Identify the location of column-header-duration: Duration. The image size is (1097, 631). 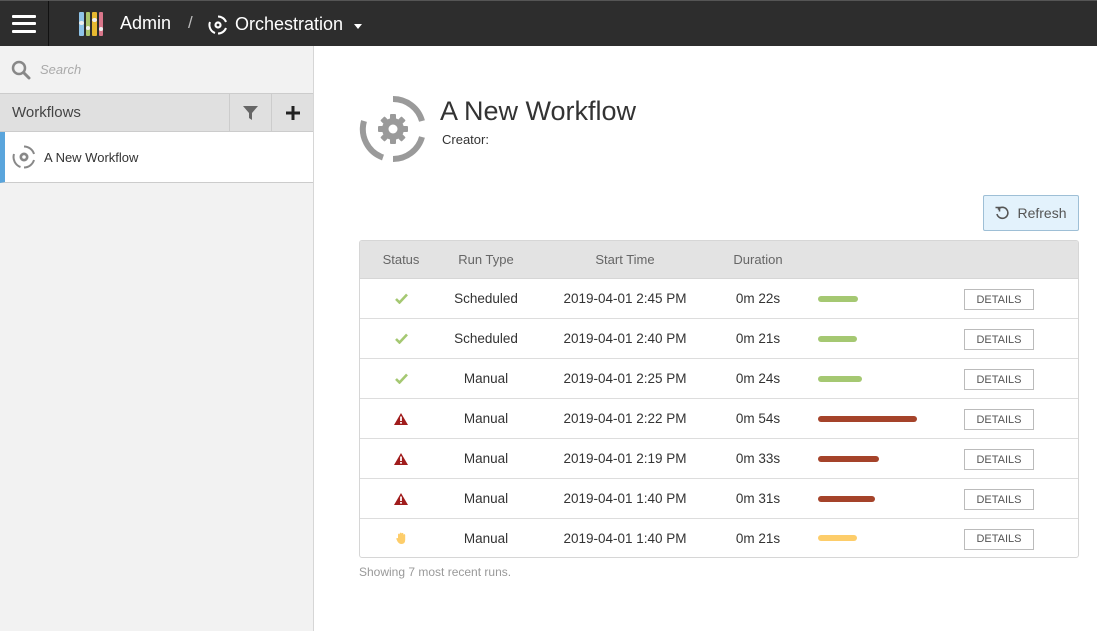
(758, 259).